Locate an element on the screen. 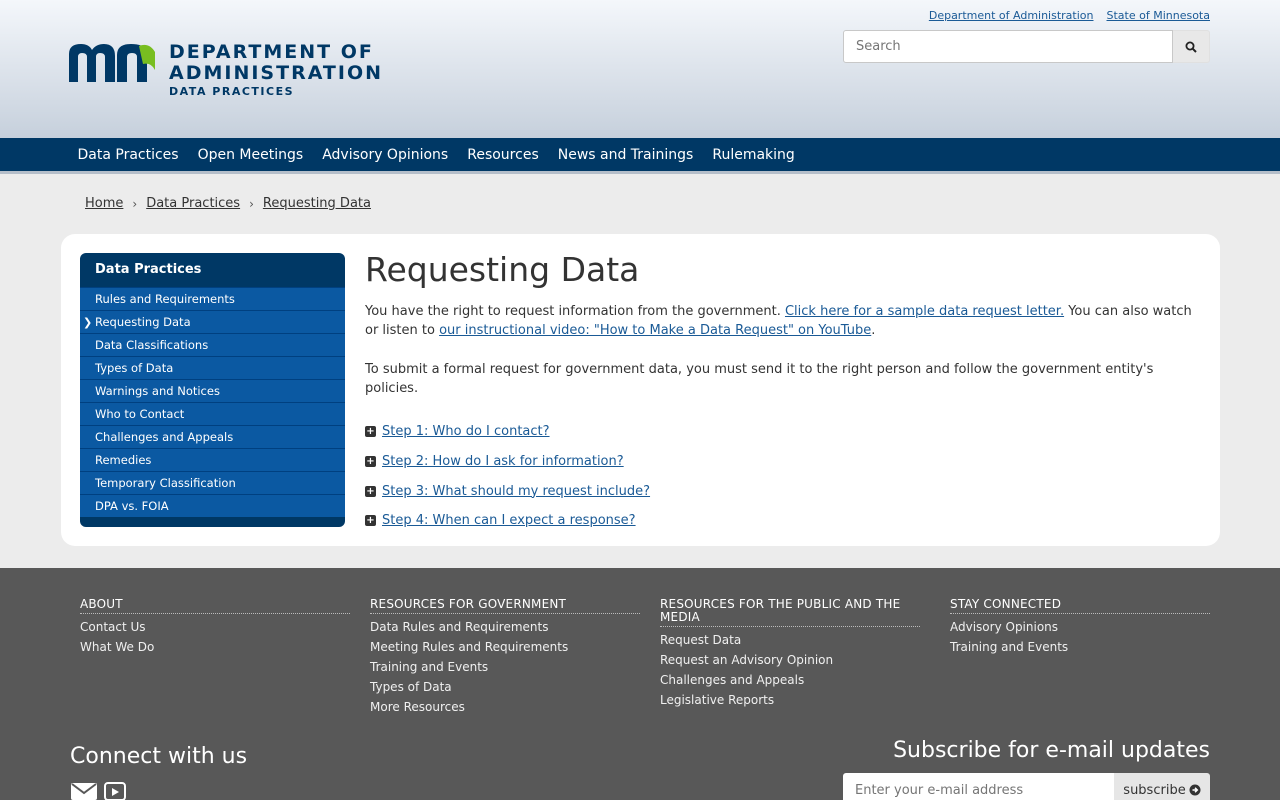 The width and height of the screenshot is (1280, 800). sidebar-item-warnings: Warnings and Notices is located at coordinates (212, 390).